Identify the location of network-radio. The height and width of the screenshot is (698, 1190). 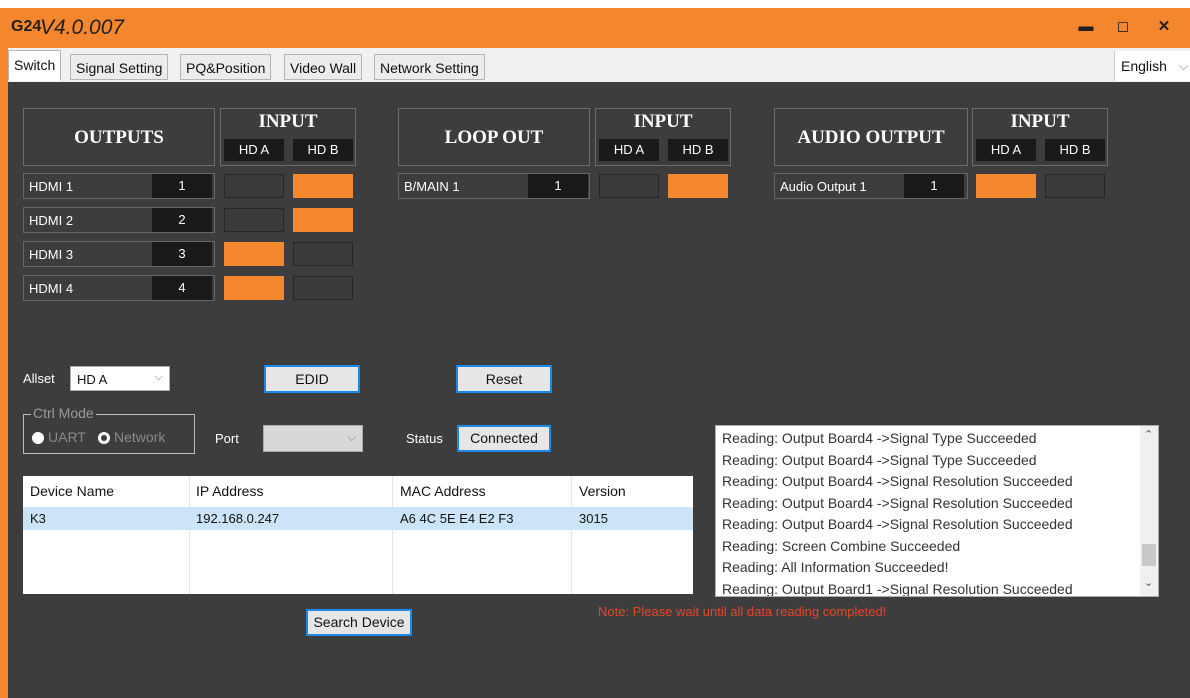
(104, 438).